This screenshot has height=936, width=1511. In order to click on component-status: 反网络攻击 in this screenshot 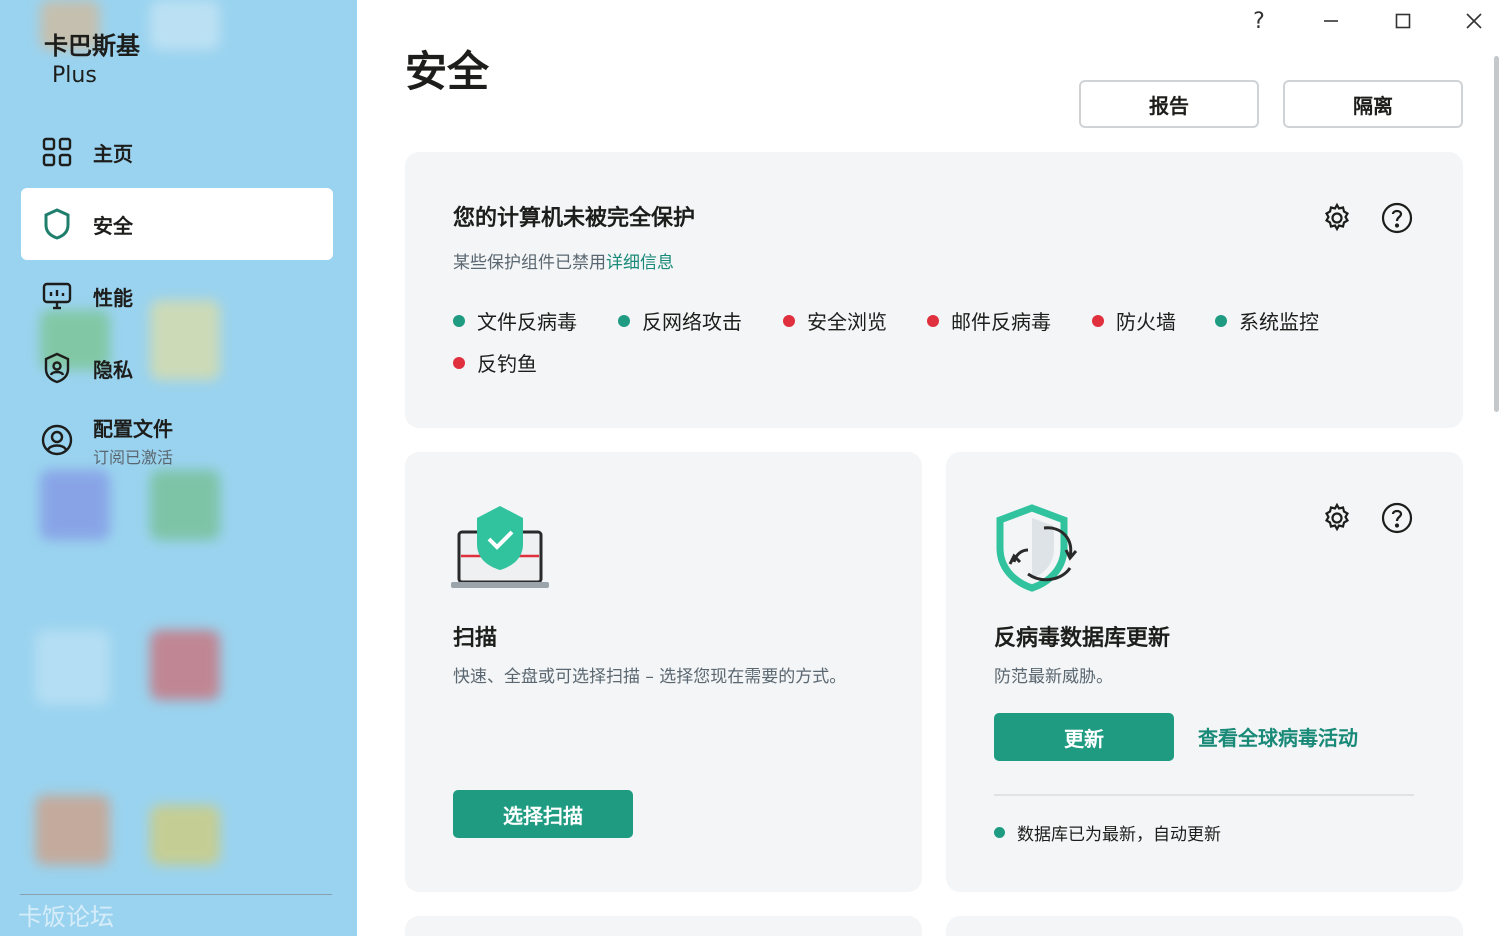, I will do `click(680, 320)`.